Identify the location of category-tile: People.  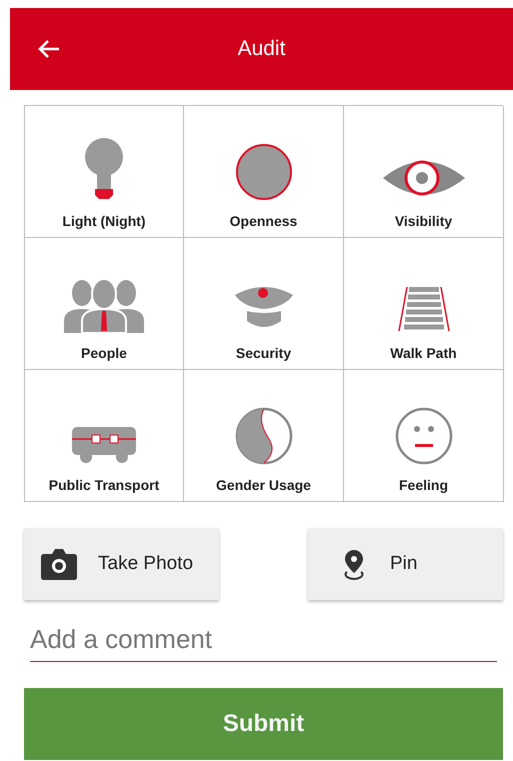
(104, 304).